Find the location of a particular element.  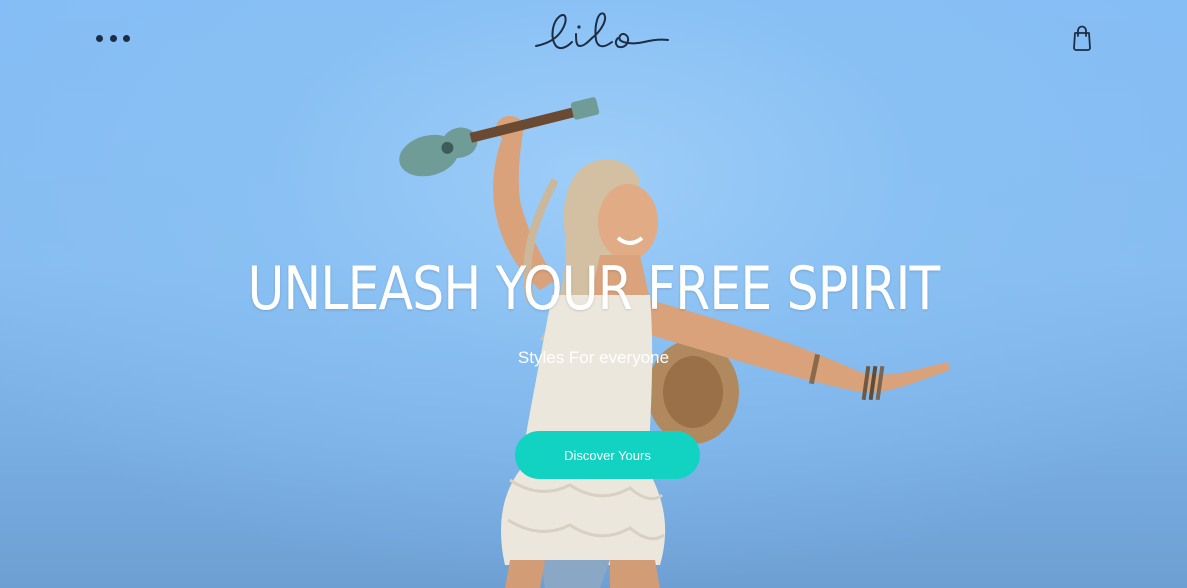

lilo-script-logo is located at coordinates (602, 31).